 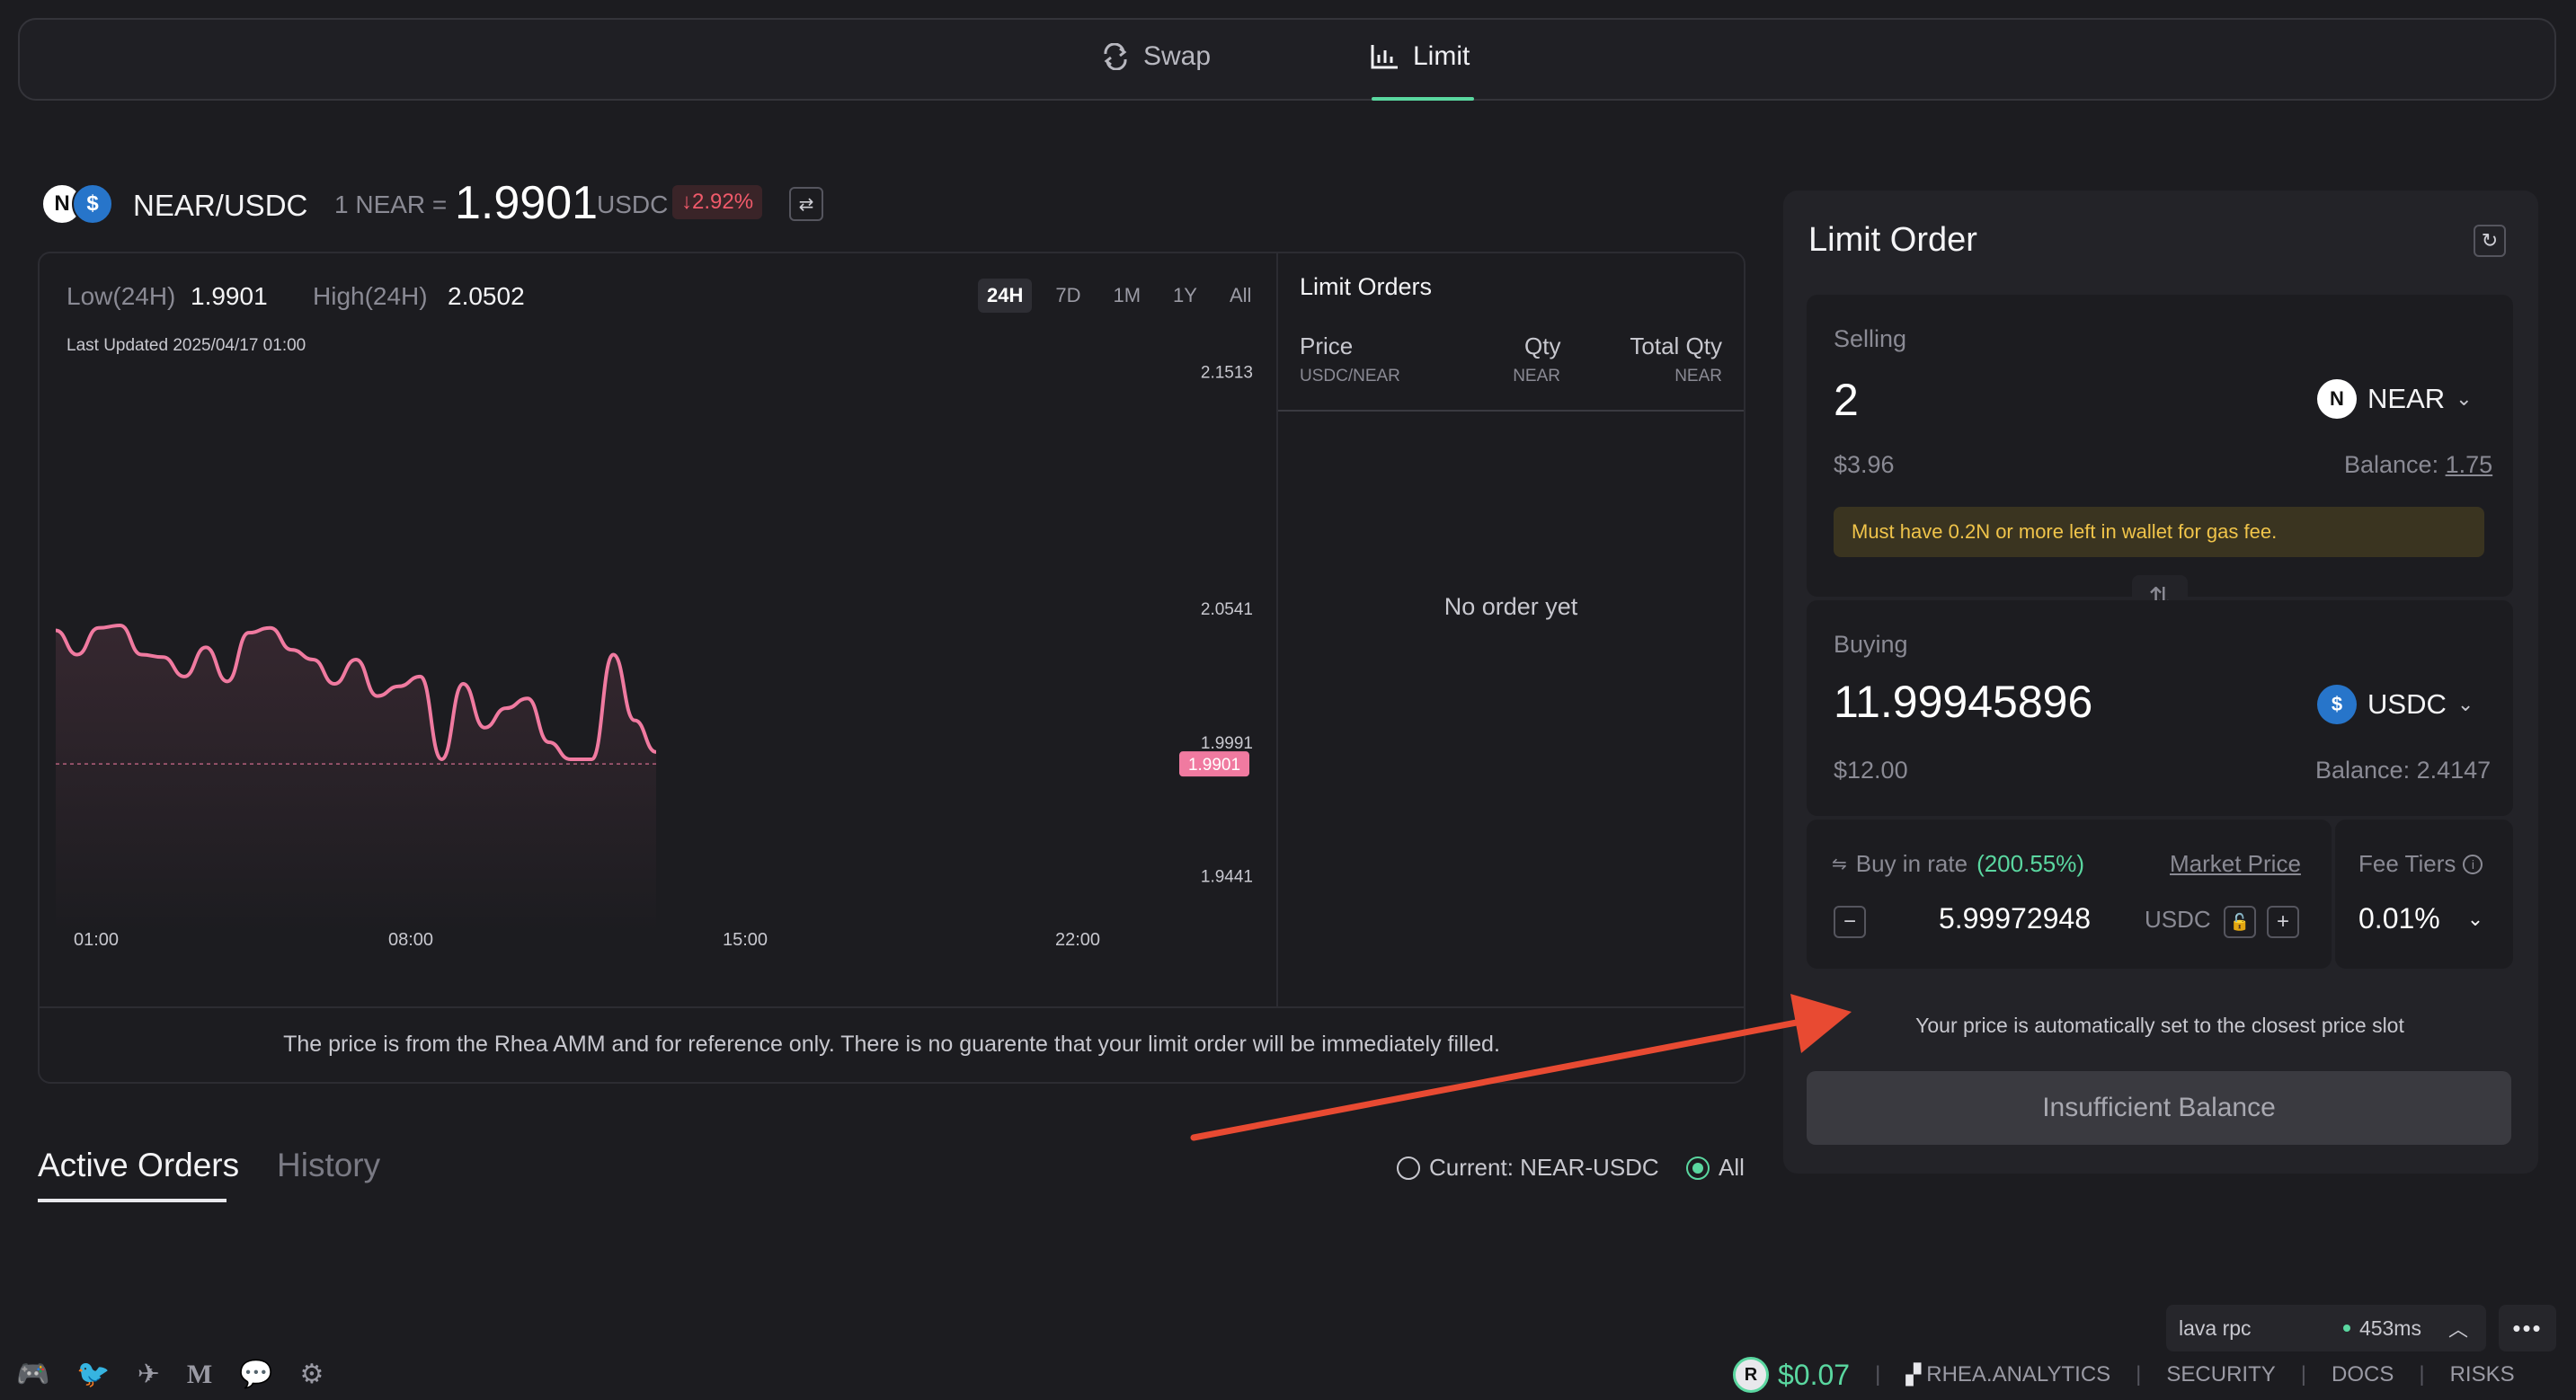 What do you see at coordinates (2403, 770) in the screenshot?
I see `buying-balance: Balance: 2.4147` at bounding box center [2403, 770].